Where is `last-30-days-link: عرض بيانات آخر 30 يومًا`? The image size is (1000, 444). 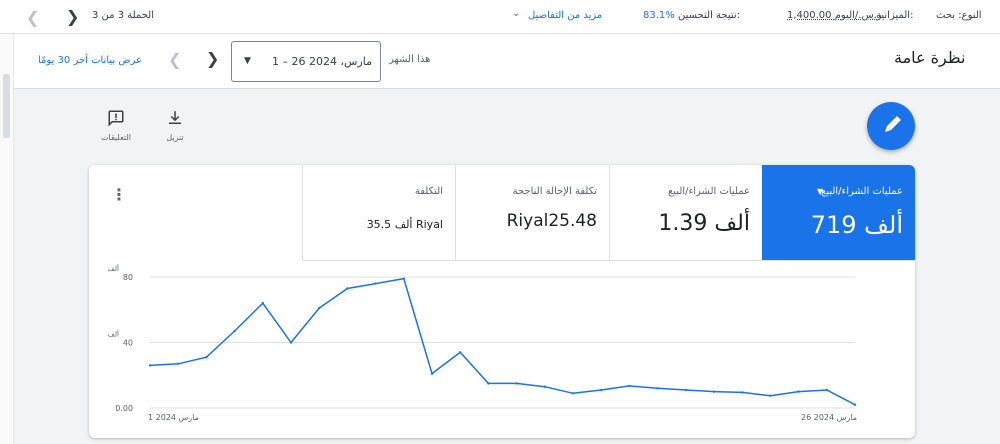 last-30-days-link: عرض بيانات آخر 30 يومًا is located at coordinates (90, 60).